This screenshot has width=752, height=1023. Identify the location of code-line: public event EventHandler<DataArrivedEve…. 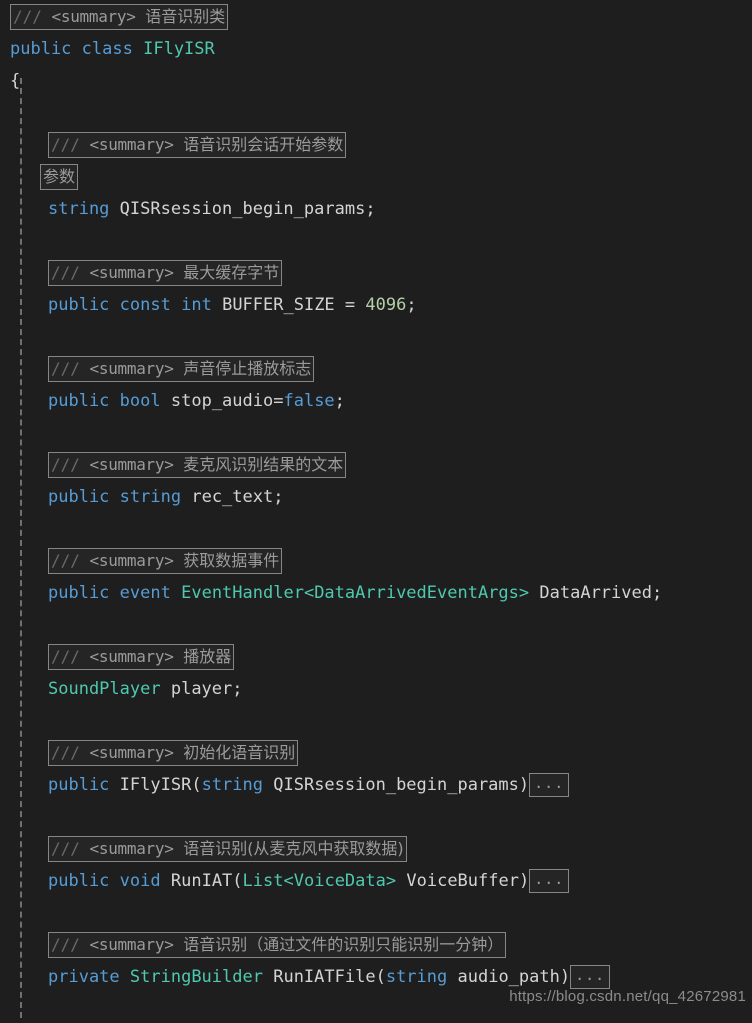
(376, 593).